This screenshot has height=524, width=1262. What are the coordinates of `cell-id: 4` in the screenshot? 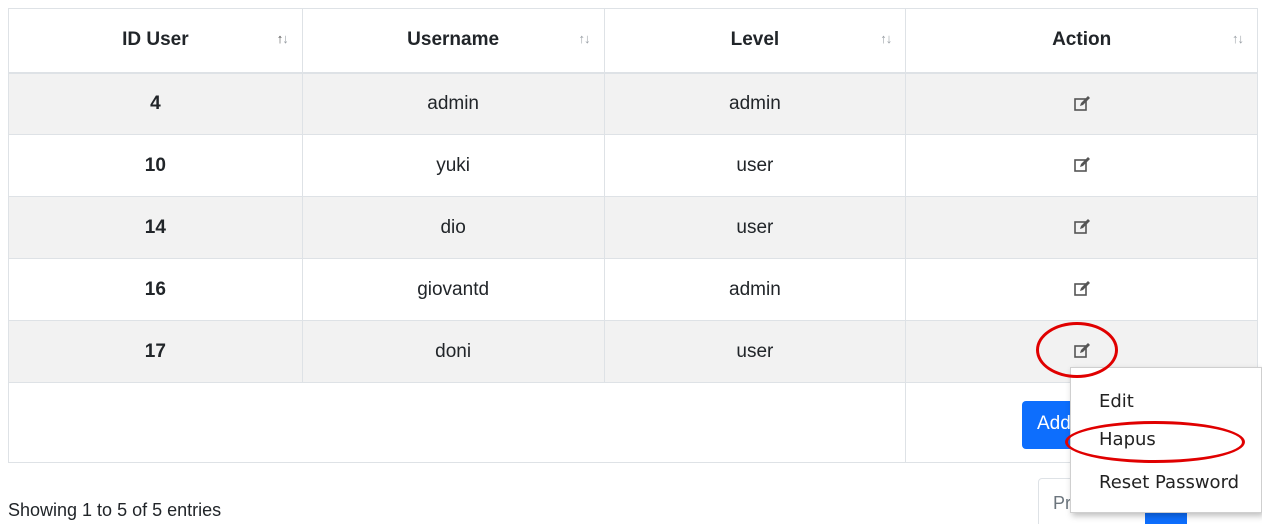 It's located at (155, 103).